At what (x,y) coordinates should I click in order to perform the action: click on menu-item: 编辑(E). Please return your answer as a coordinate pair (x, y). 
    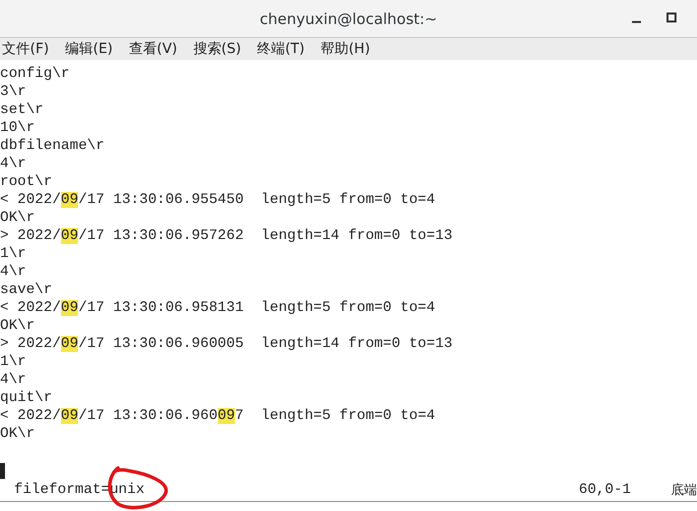
    Looking at the image, I should click on (88, 49).